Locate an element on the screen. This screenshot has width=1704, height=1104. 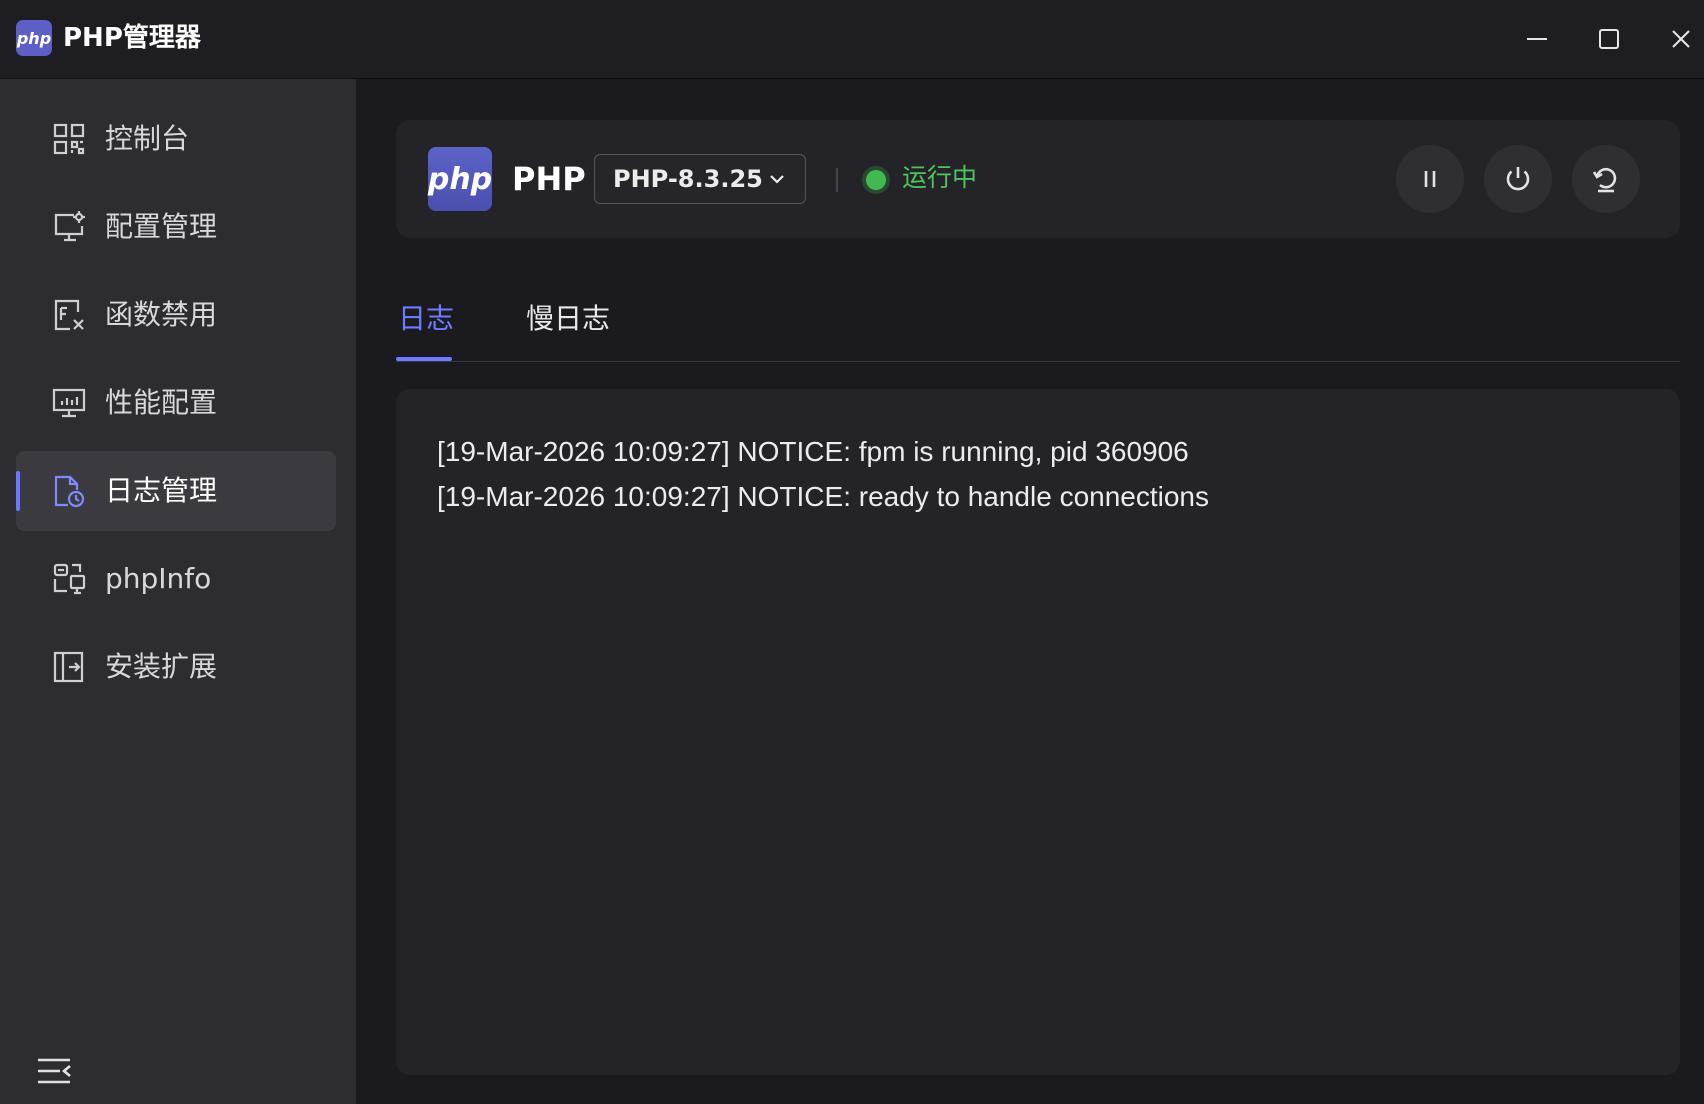
sidebar-item-label: 安装扩展 is located at coordinates (161, 666).